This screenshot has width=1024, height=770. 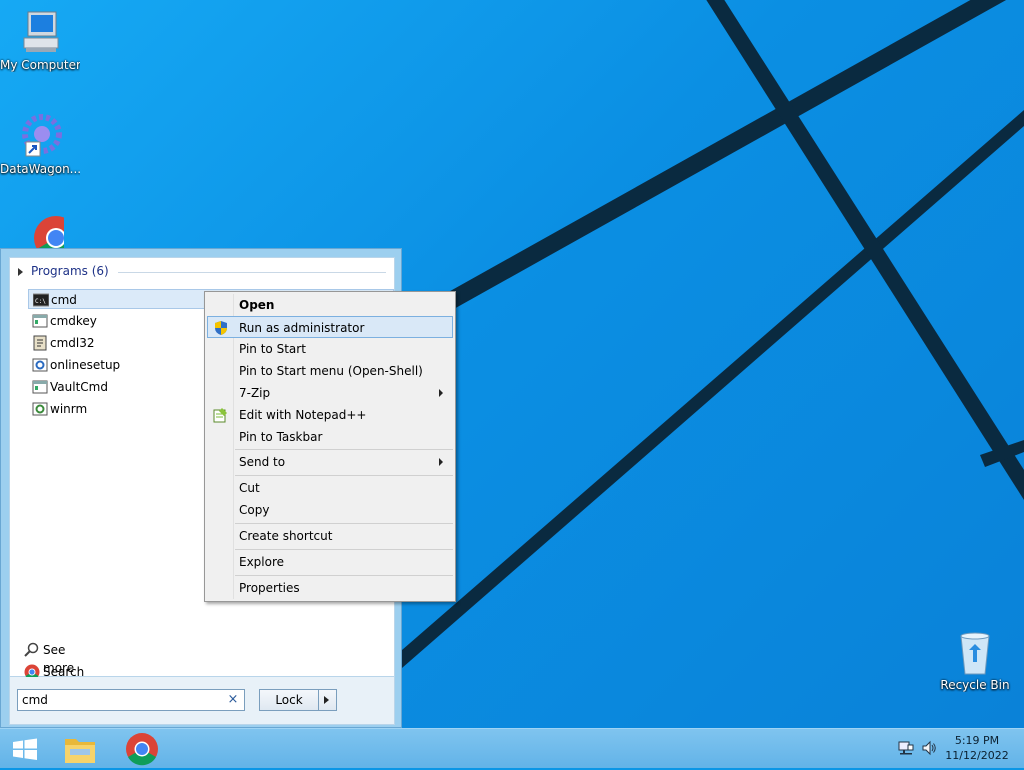 What do you see at coordinates (40, 409) in the screenshot?
I see `script-icon` at bounding box center [40, 409].